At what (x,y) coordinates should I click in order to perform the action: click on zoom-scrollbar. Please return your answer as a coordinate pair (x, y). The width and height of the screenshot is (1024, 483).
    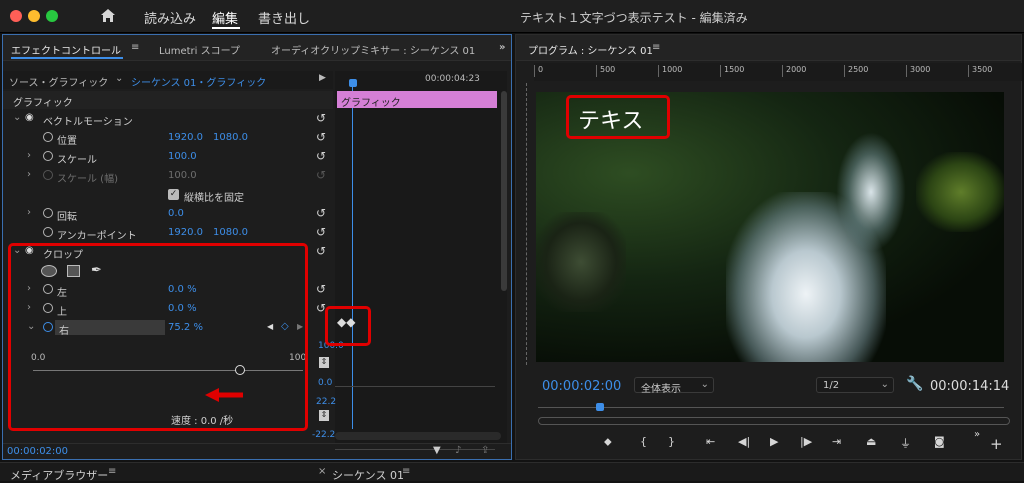
    Looking at the image, I should click on (774, 421).